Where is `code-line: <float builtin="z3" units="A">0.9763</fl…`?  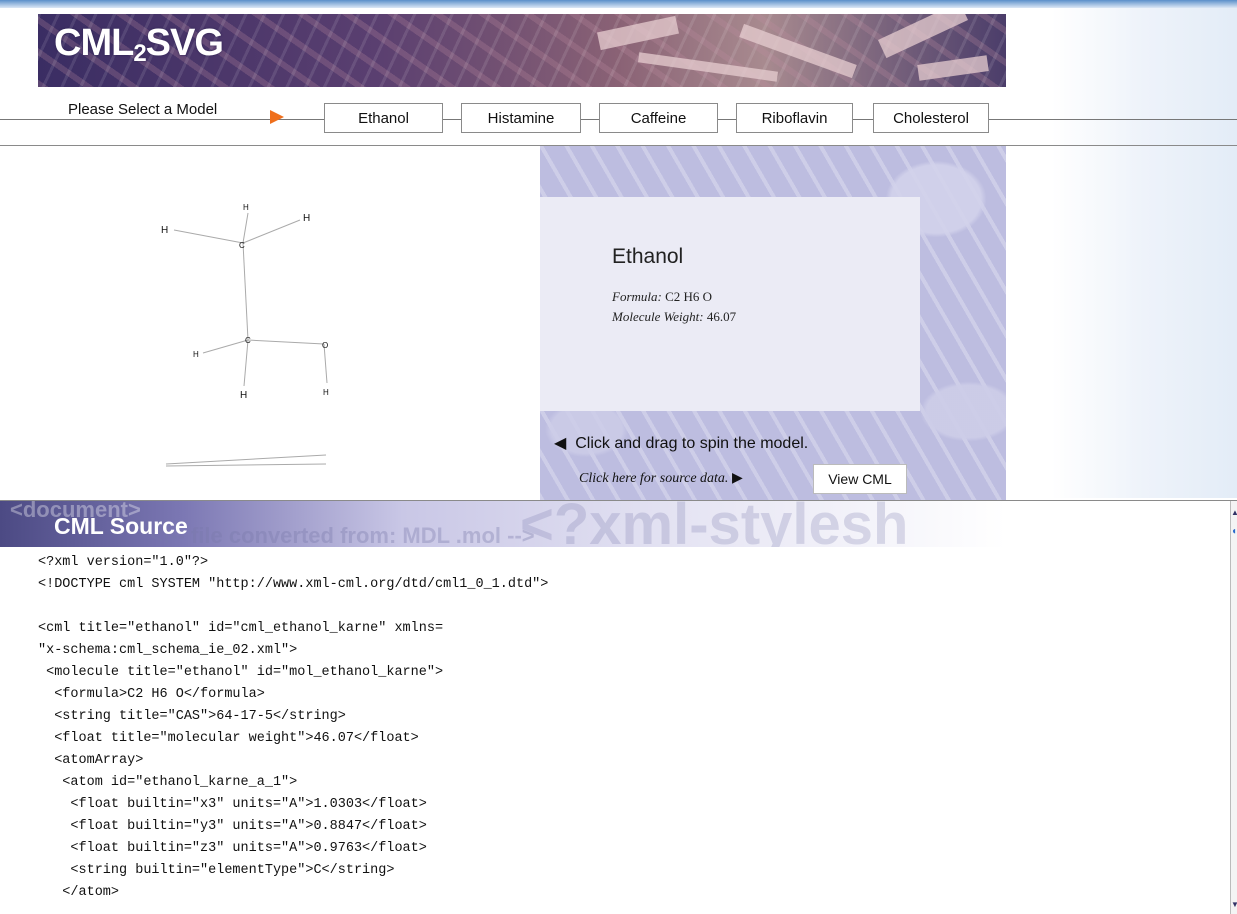
code-line: <float builtin="z3" units="A">0.9763</fl… is located at coordinates (232, 848).